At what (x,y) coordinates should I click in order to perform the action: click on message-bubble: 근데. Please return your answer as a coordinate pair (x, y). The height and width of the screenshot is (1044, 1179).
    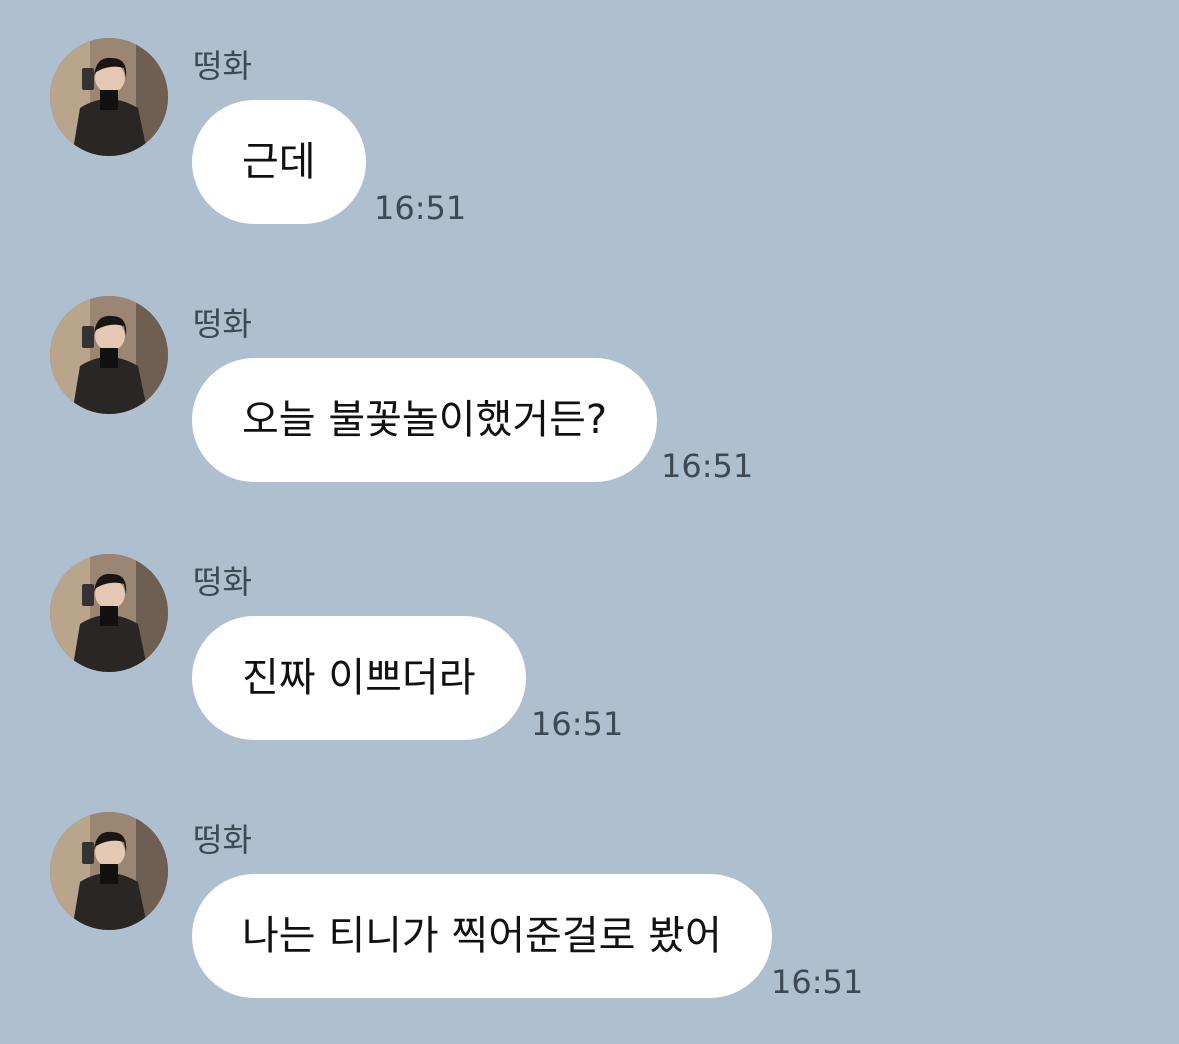
    Looking at the image, I should click on (279, 162).